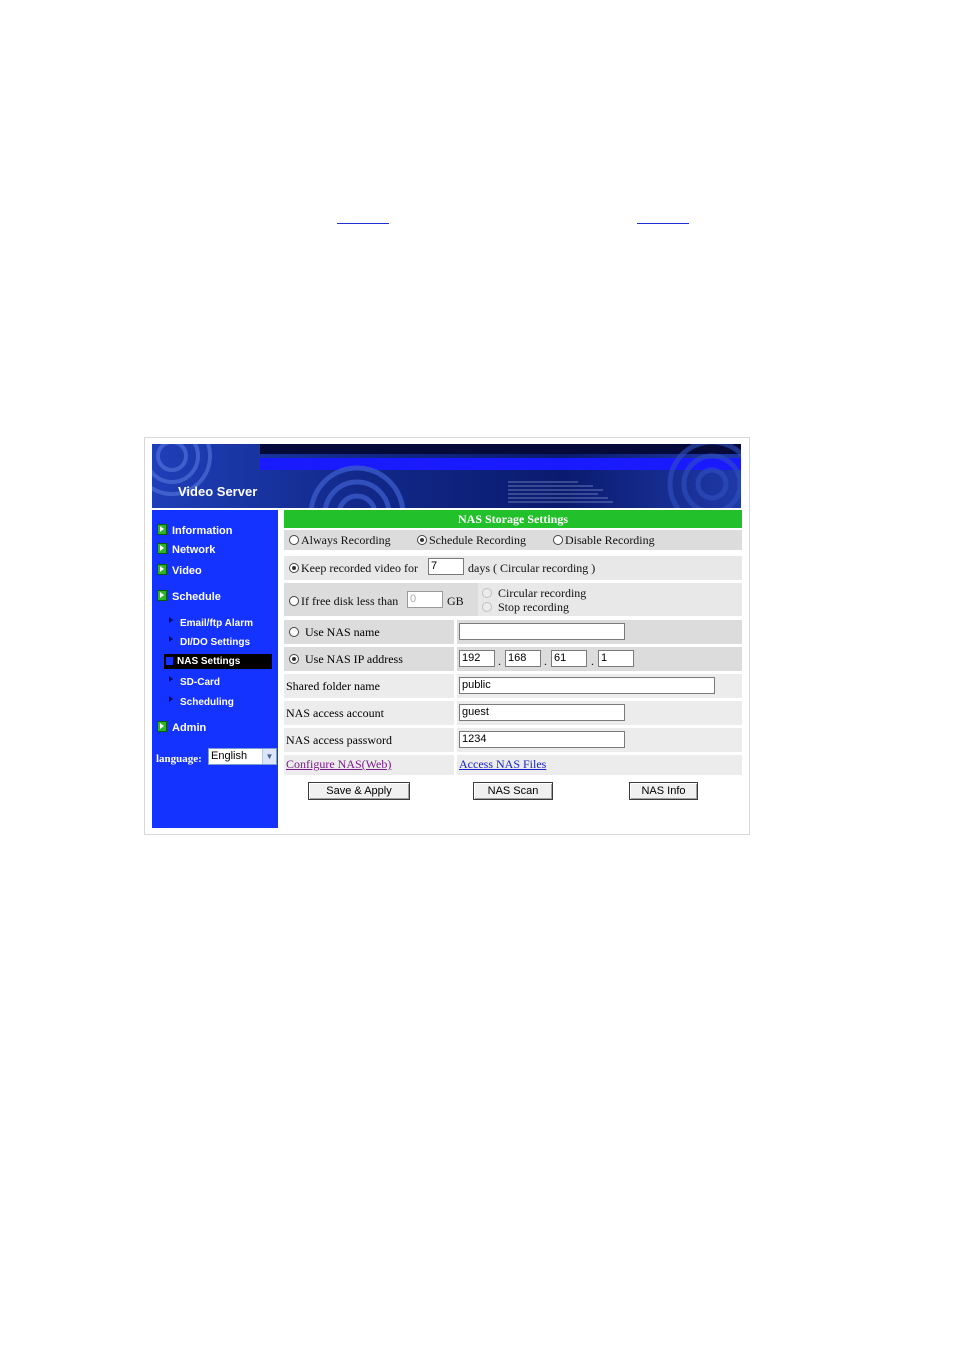 Image resolution: width=954 pixels, height=1350 pixels. What do you see at coordinates (194, 682) in the screenshot?
I see `sidebar-subitem-sd-card: SD-Card` at bounding box center [194, 682].